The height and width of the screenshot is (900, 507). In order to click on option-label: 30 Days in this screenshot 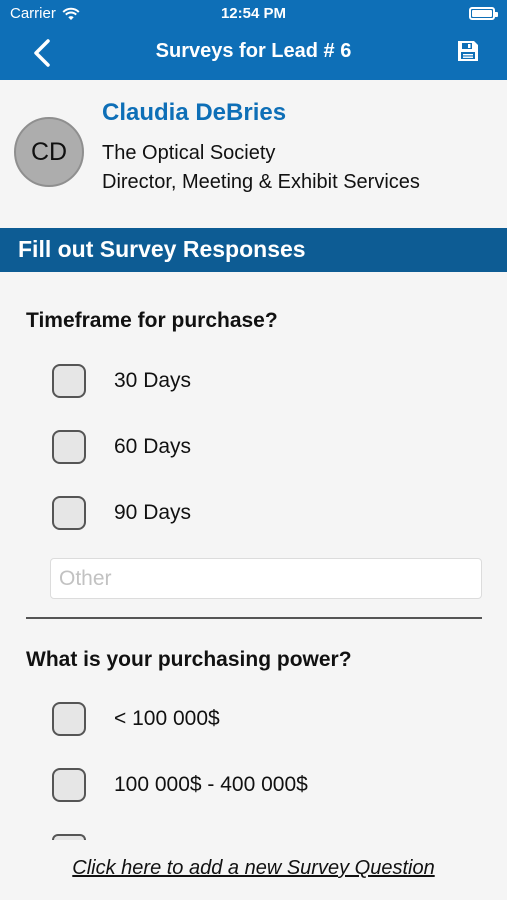, I will do `click(153, 380)`.